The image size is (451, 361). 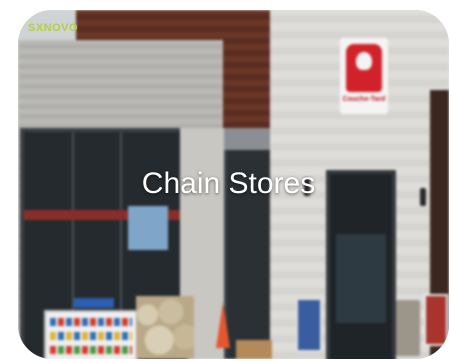 I want to click on door-glass, so click(x=361, y=278).